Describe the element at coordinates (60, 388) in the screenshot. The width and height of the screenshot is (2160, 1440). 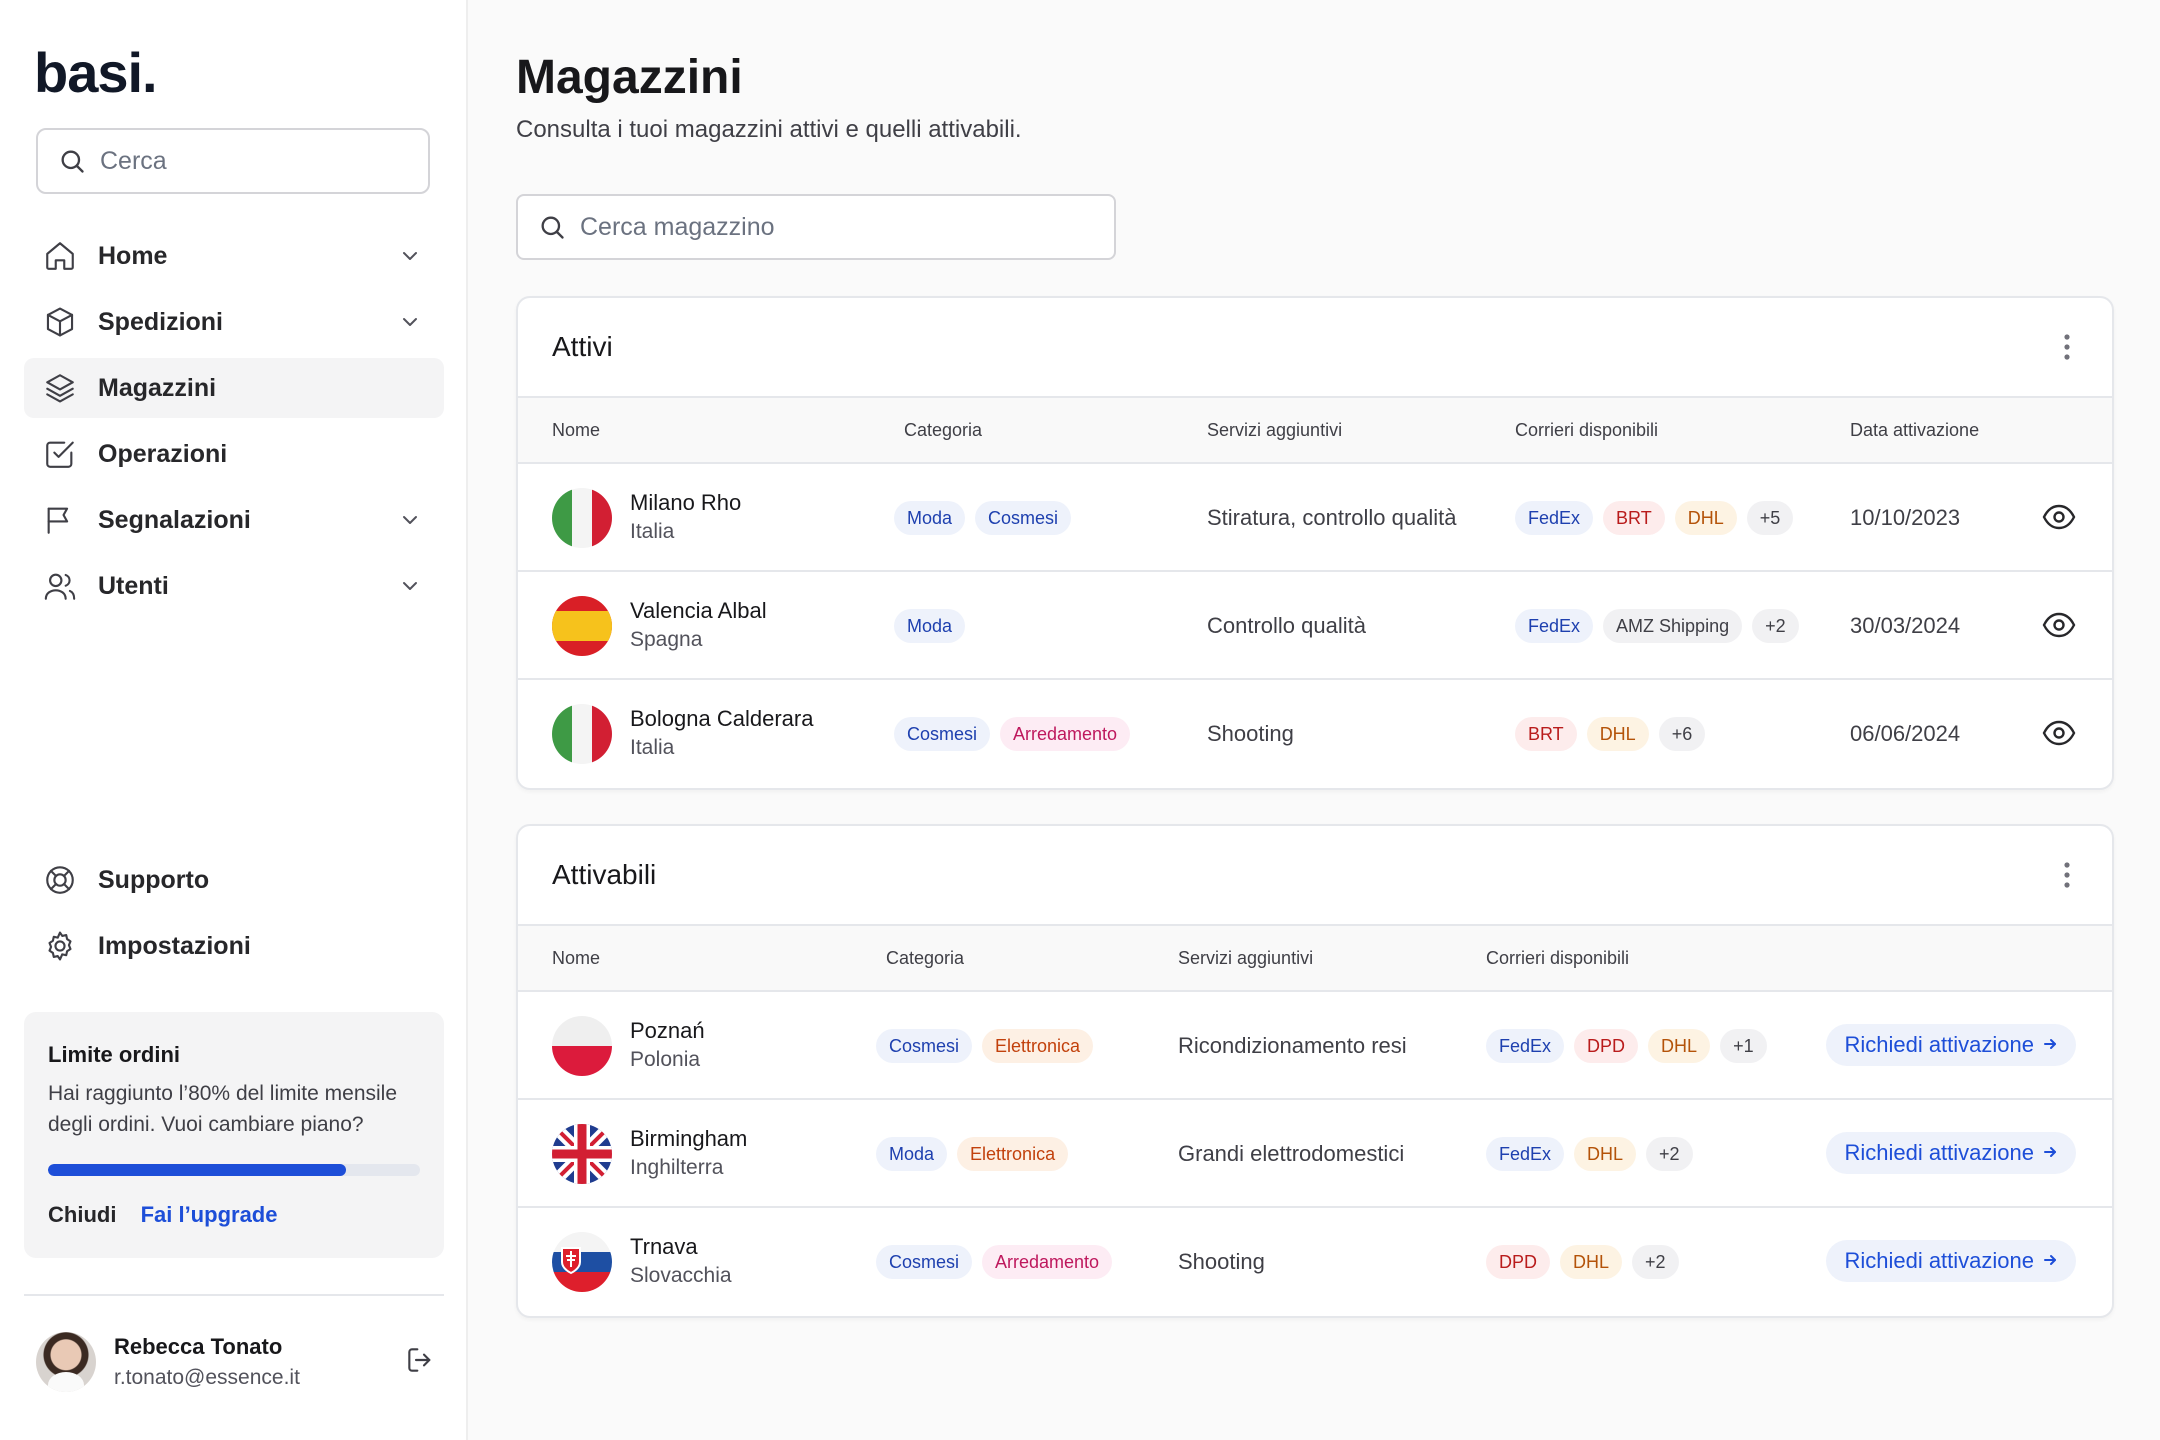
I see `layers-icon` at that location.